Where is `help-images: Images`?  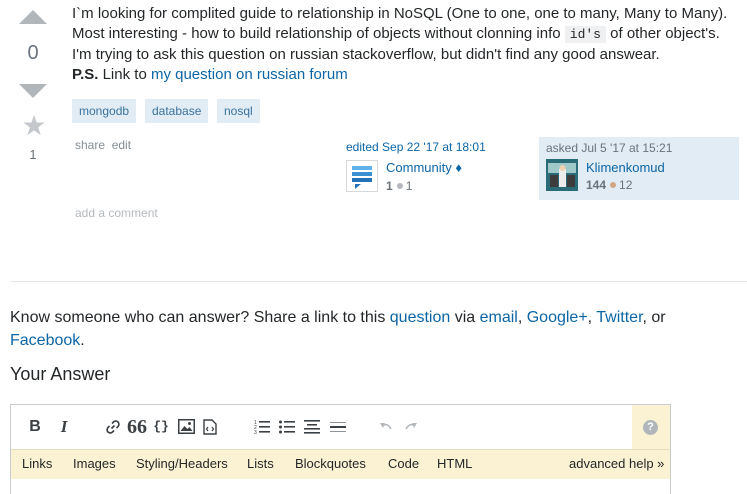 help-images: Images is located at coordinates (94, 463).